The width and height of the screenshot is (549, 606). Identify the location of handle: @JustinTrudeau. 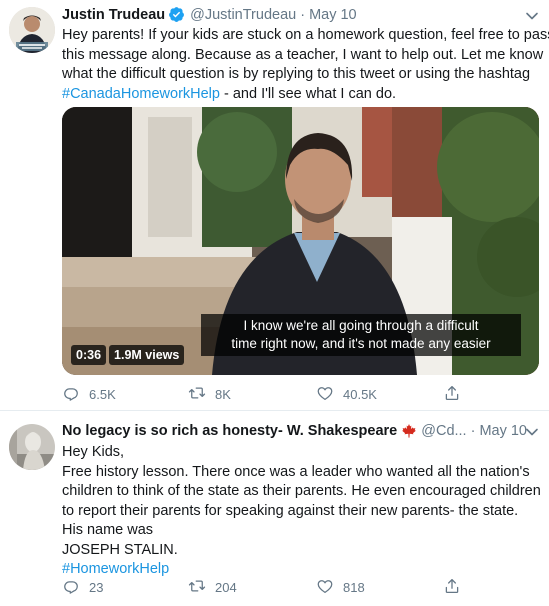
(243, 15).